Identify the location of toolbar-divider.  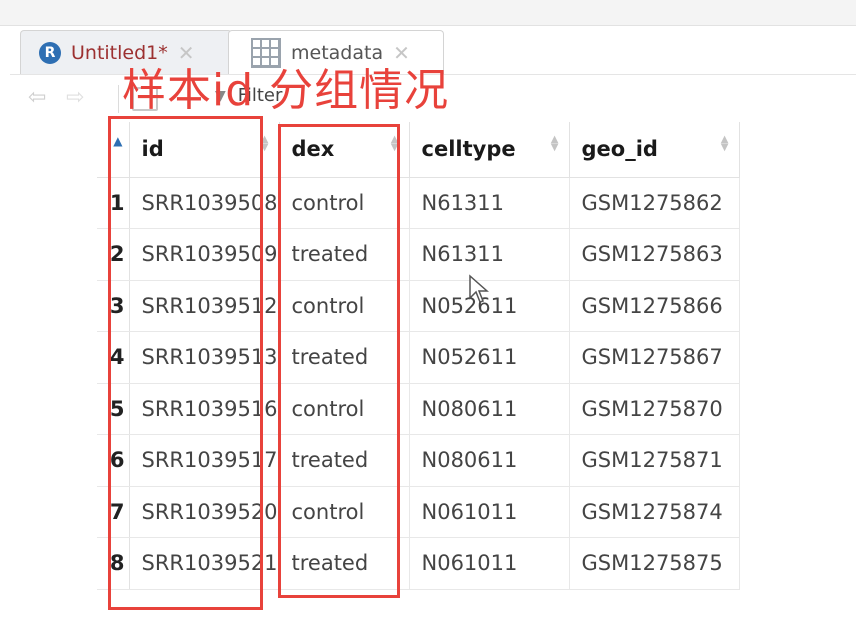
(118, 99).